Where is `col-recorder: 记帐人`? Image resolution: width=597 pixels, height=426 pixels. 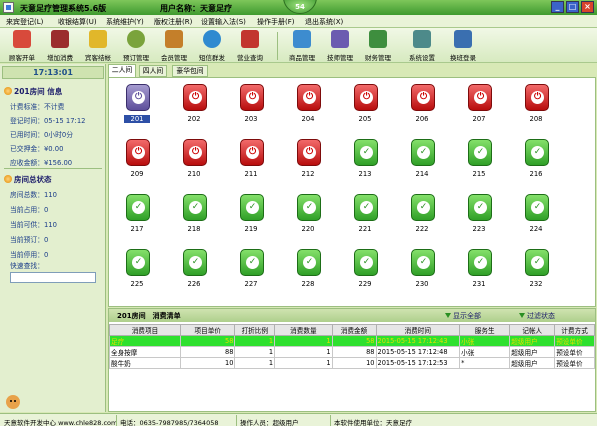
col-recorder: 记帐人 is located at coordinates (532, 330).